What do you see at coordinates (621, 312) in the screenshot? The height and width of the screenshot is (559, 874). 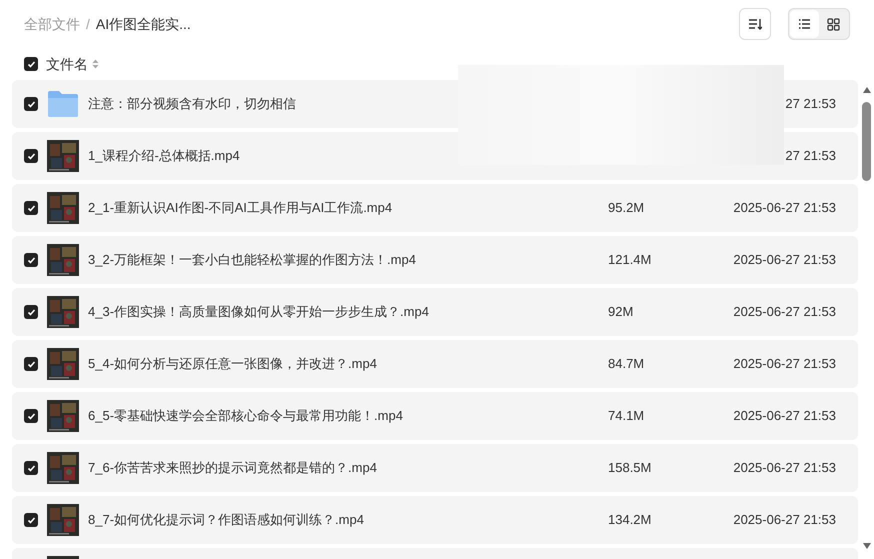 I see `file-size: 92M` at bounding box center [621, 312].